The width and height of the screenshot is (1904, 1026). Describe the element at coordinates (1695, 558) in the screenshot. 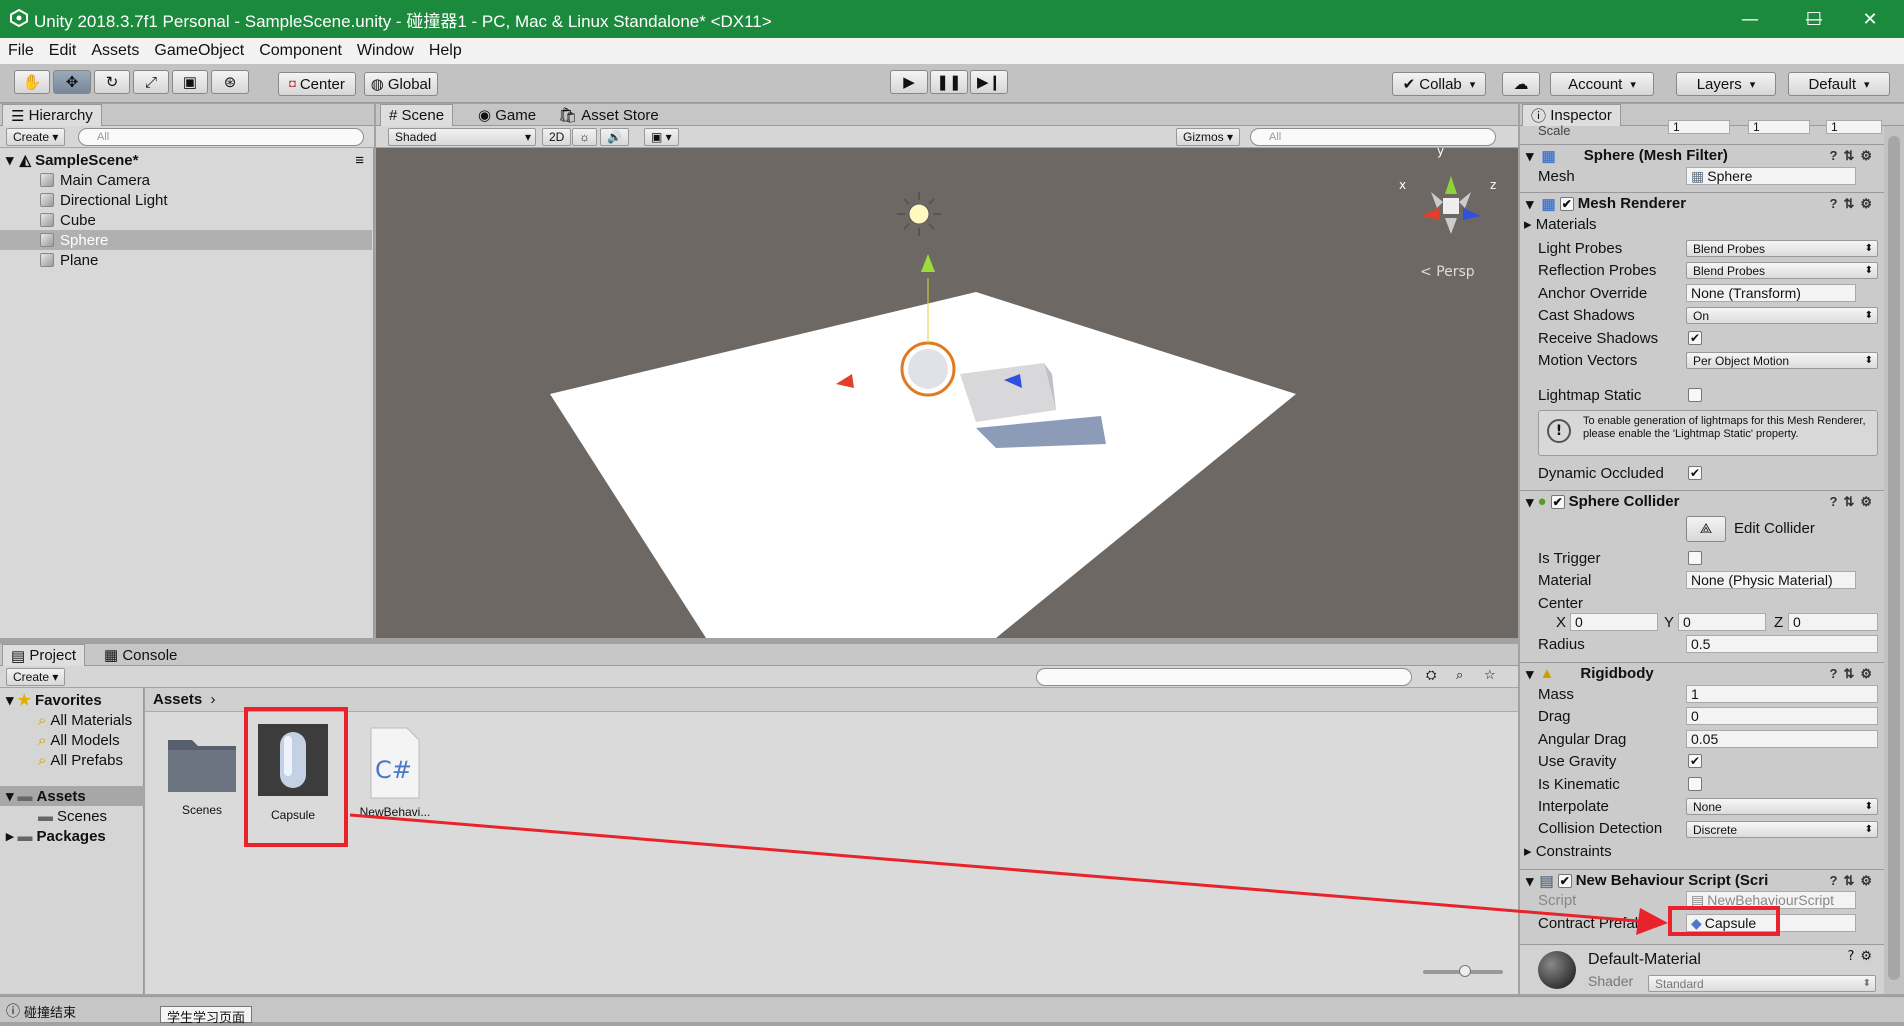

I see `is-trigger-checkbox` at that location.